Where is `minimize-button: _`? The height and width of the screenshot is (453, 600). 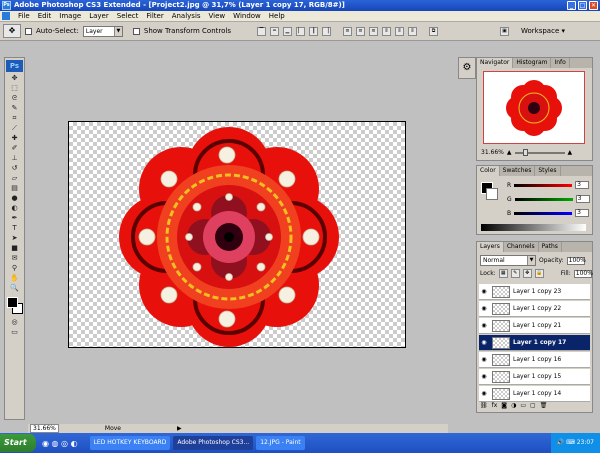 minimize-button: _ is located at coordinates (571, 5).